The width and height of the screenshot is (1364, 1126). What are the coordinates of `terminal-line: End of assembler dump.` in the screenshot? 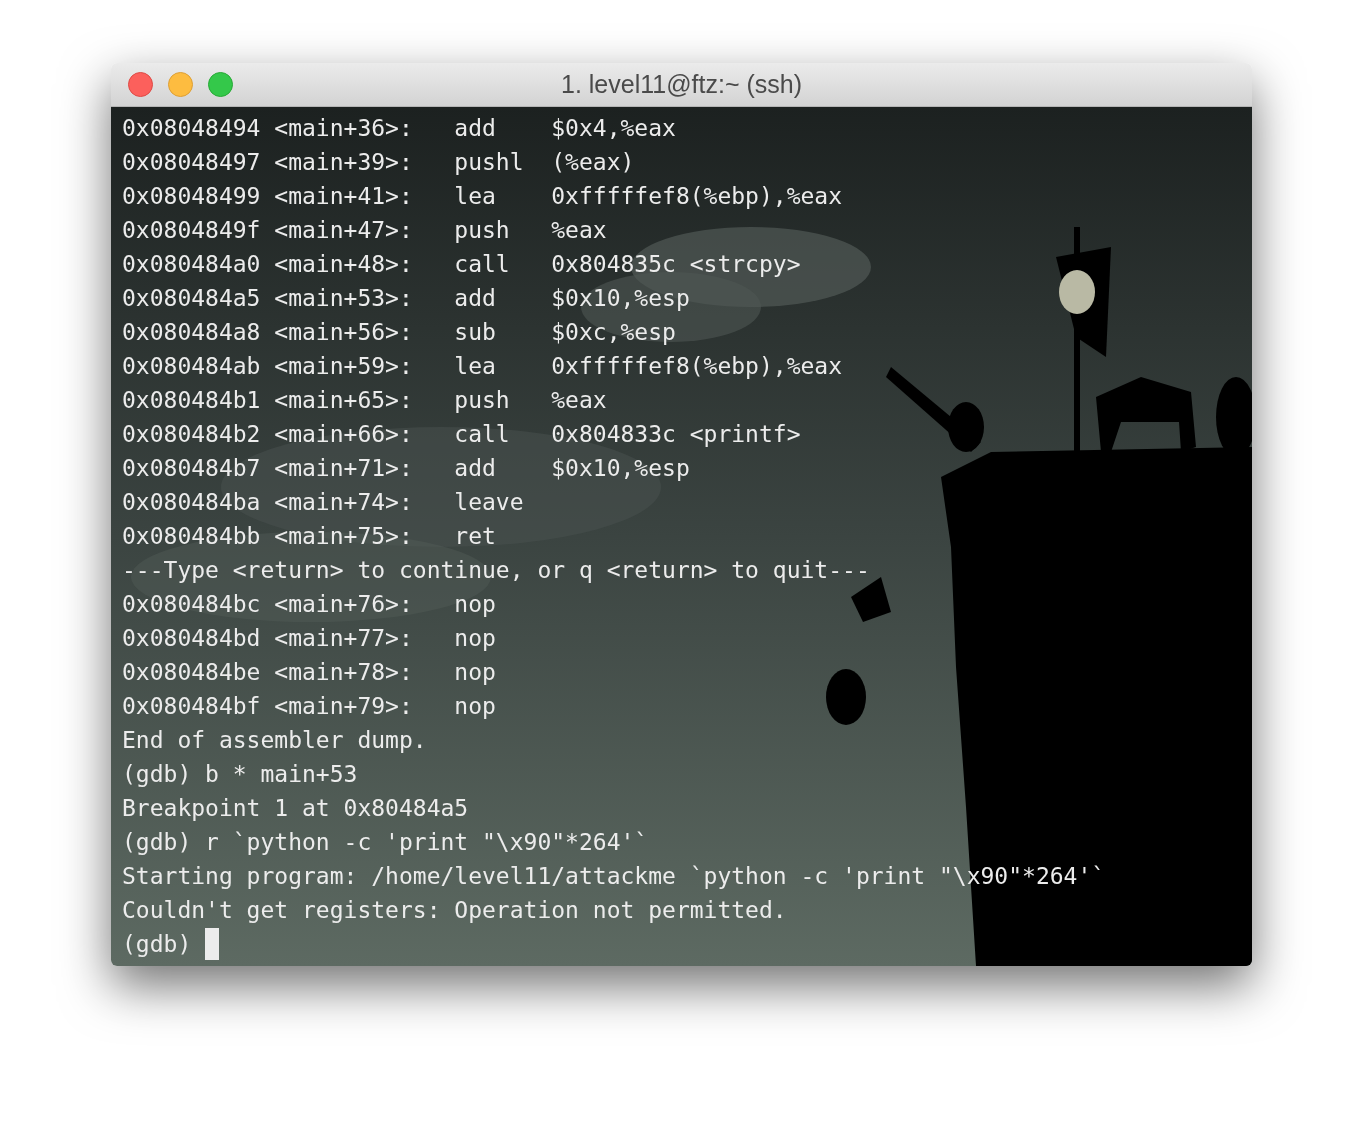 It's located at (274, 740).